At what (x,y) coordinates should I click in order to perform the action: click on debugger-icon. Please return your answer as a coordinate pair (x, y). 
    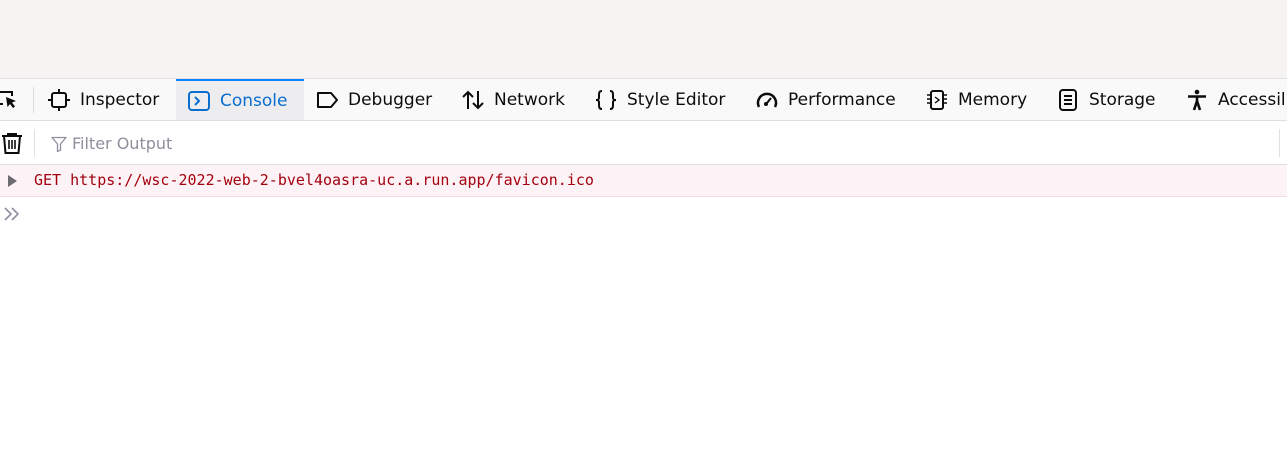
    Looking at the image, I should click on (327, 100).